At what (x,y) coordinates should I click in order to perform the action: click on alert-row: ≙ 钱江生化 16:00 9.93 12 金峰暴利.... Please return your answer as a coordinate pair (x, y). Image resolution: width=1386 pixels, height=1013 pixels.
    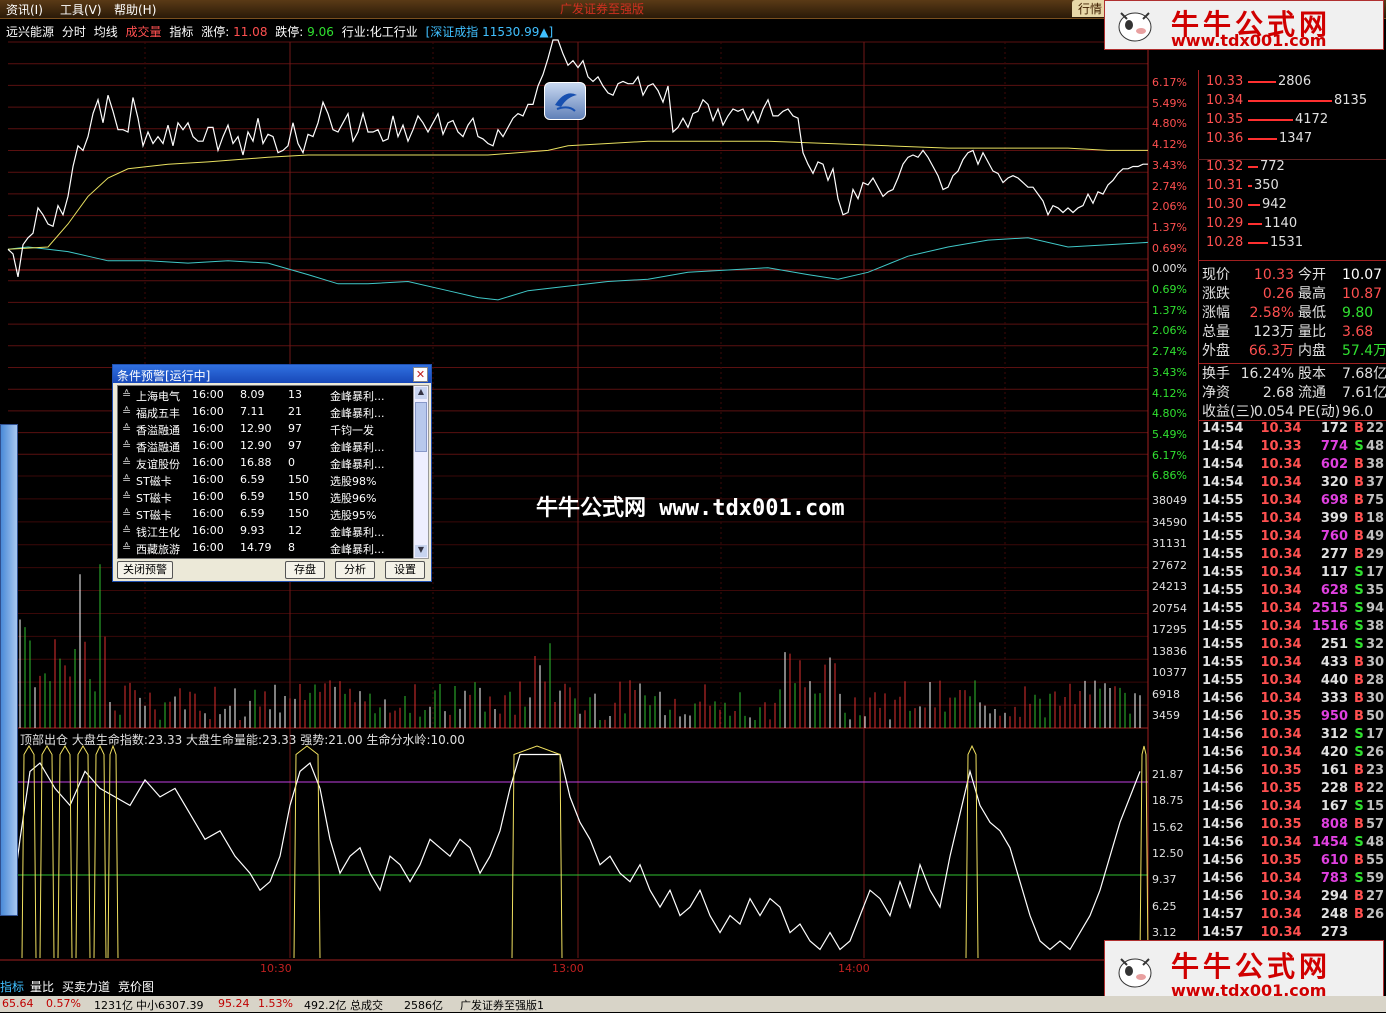
    Looking at the image, I should click on (266, 530).